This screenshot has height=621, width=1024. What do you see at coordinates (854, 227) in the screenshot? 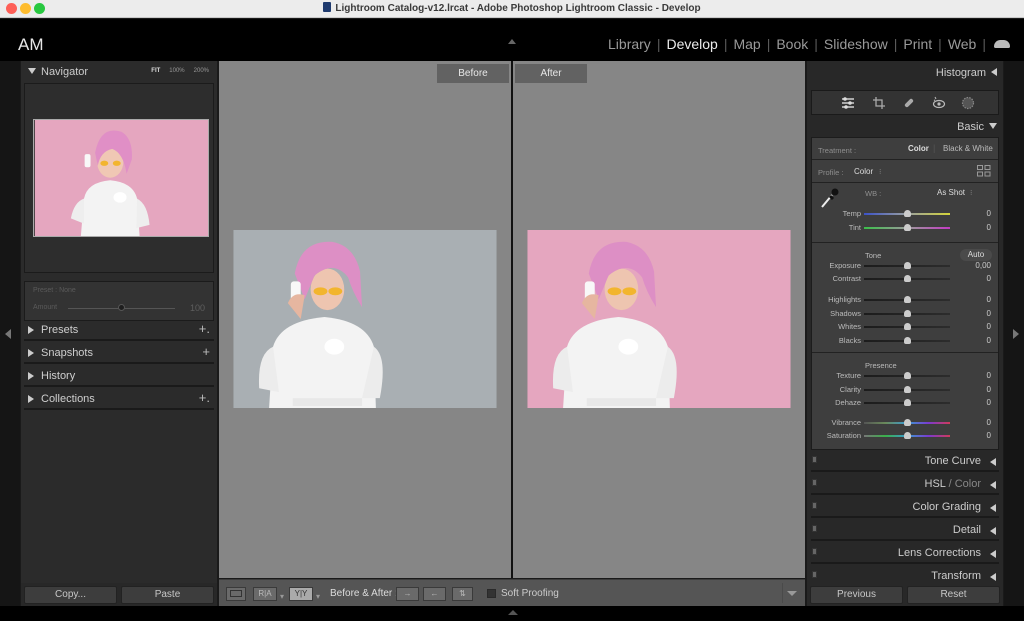
I see `slider-label: Tint` at bounding box center [854, 227].